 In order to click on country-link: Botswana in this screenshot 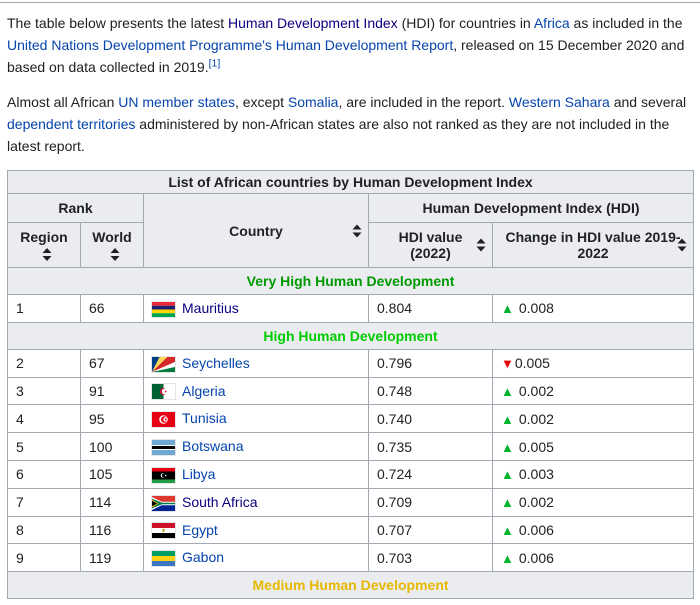, I will do `click(212, 446)`.